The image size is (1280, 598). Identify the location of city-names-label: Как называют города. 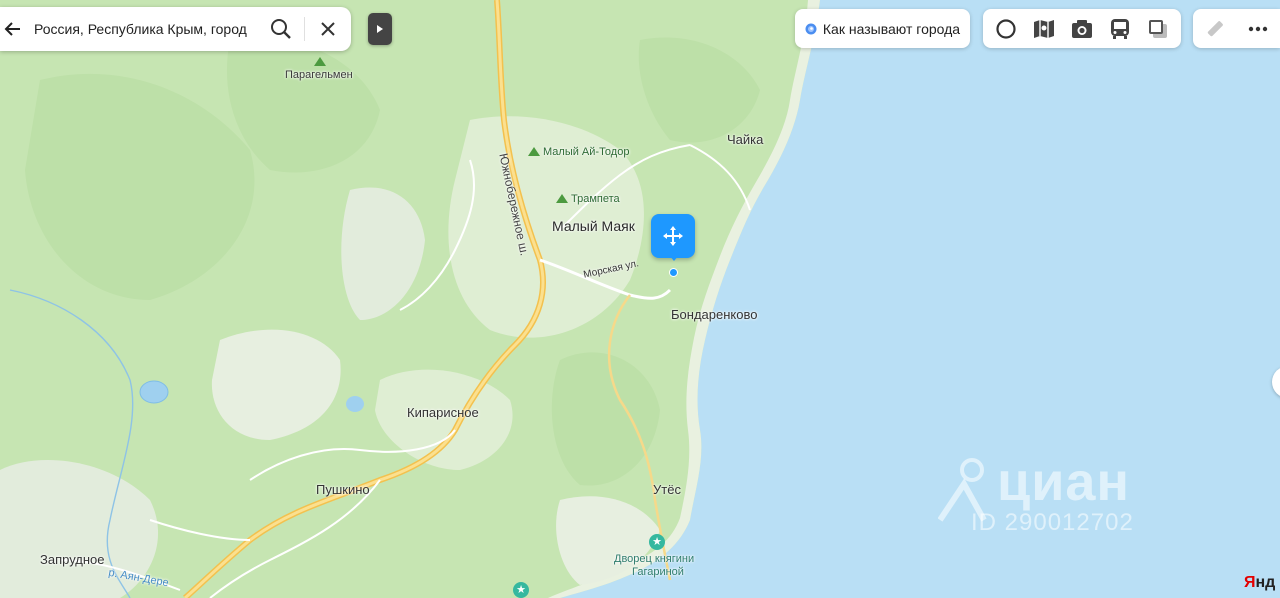
(891, 28).